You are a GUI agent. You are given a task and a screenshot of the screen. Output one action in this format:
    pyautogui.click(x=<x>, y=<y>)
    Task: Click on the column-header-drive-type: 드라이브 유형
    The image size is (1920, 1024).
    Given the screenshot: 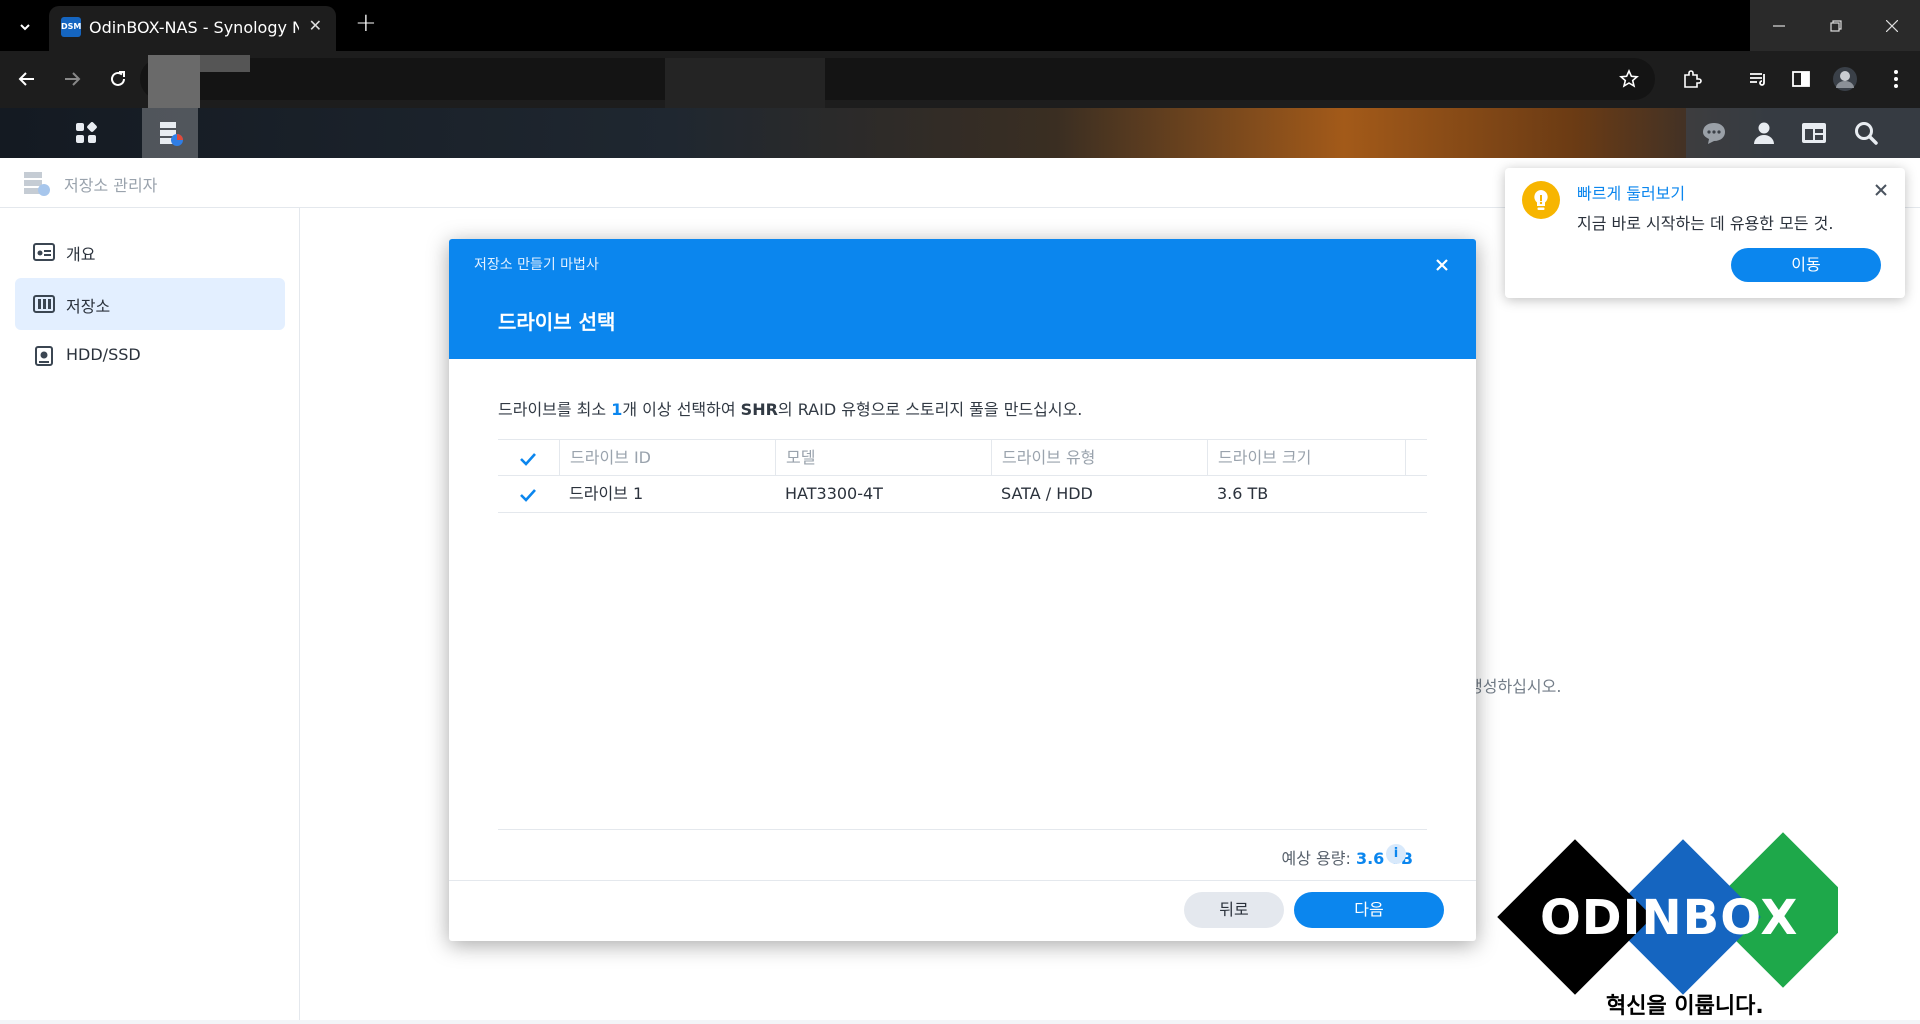 What is the action you would take?
    pyautogui.click(x=1099, y=458)
    